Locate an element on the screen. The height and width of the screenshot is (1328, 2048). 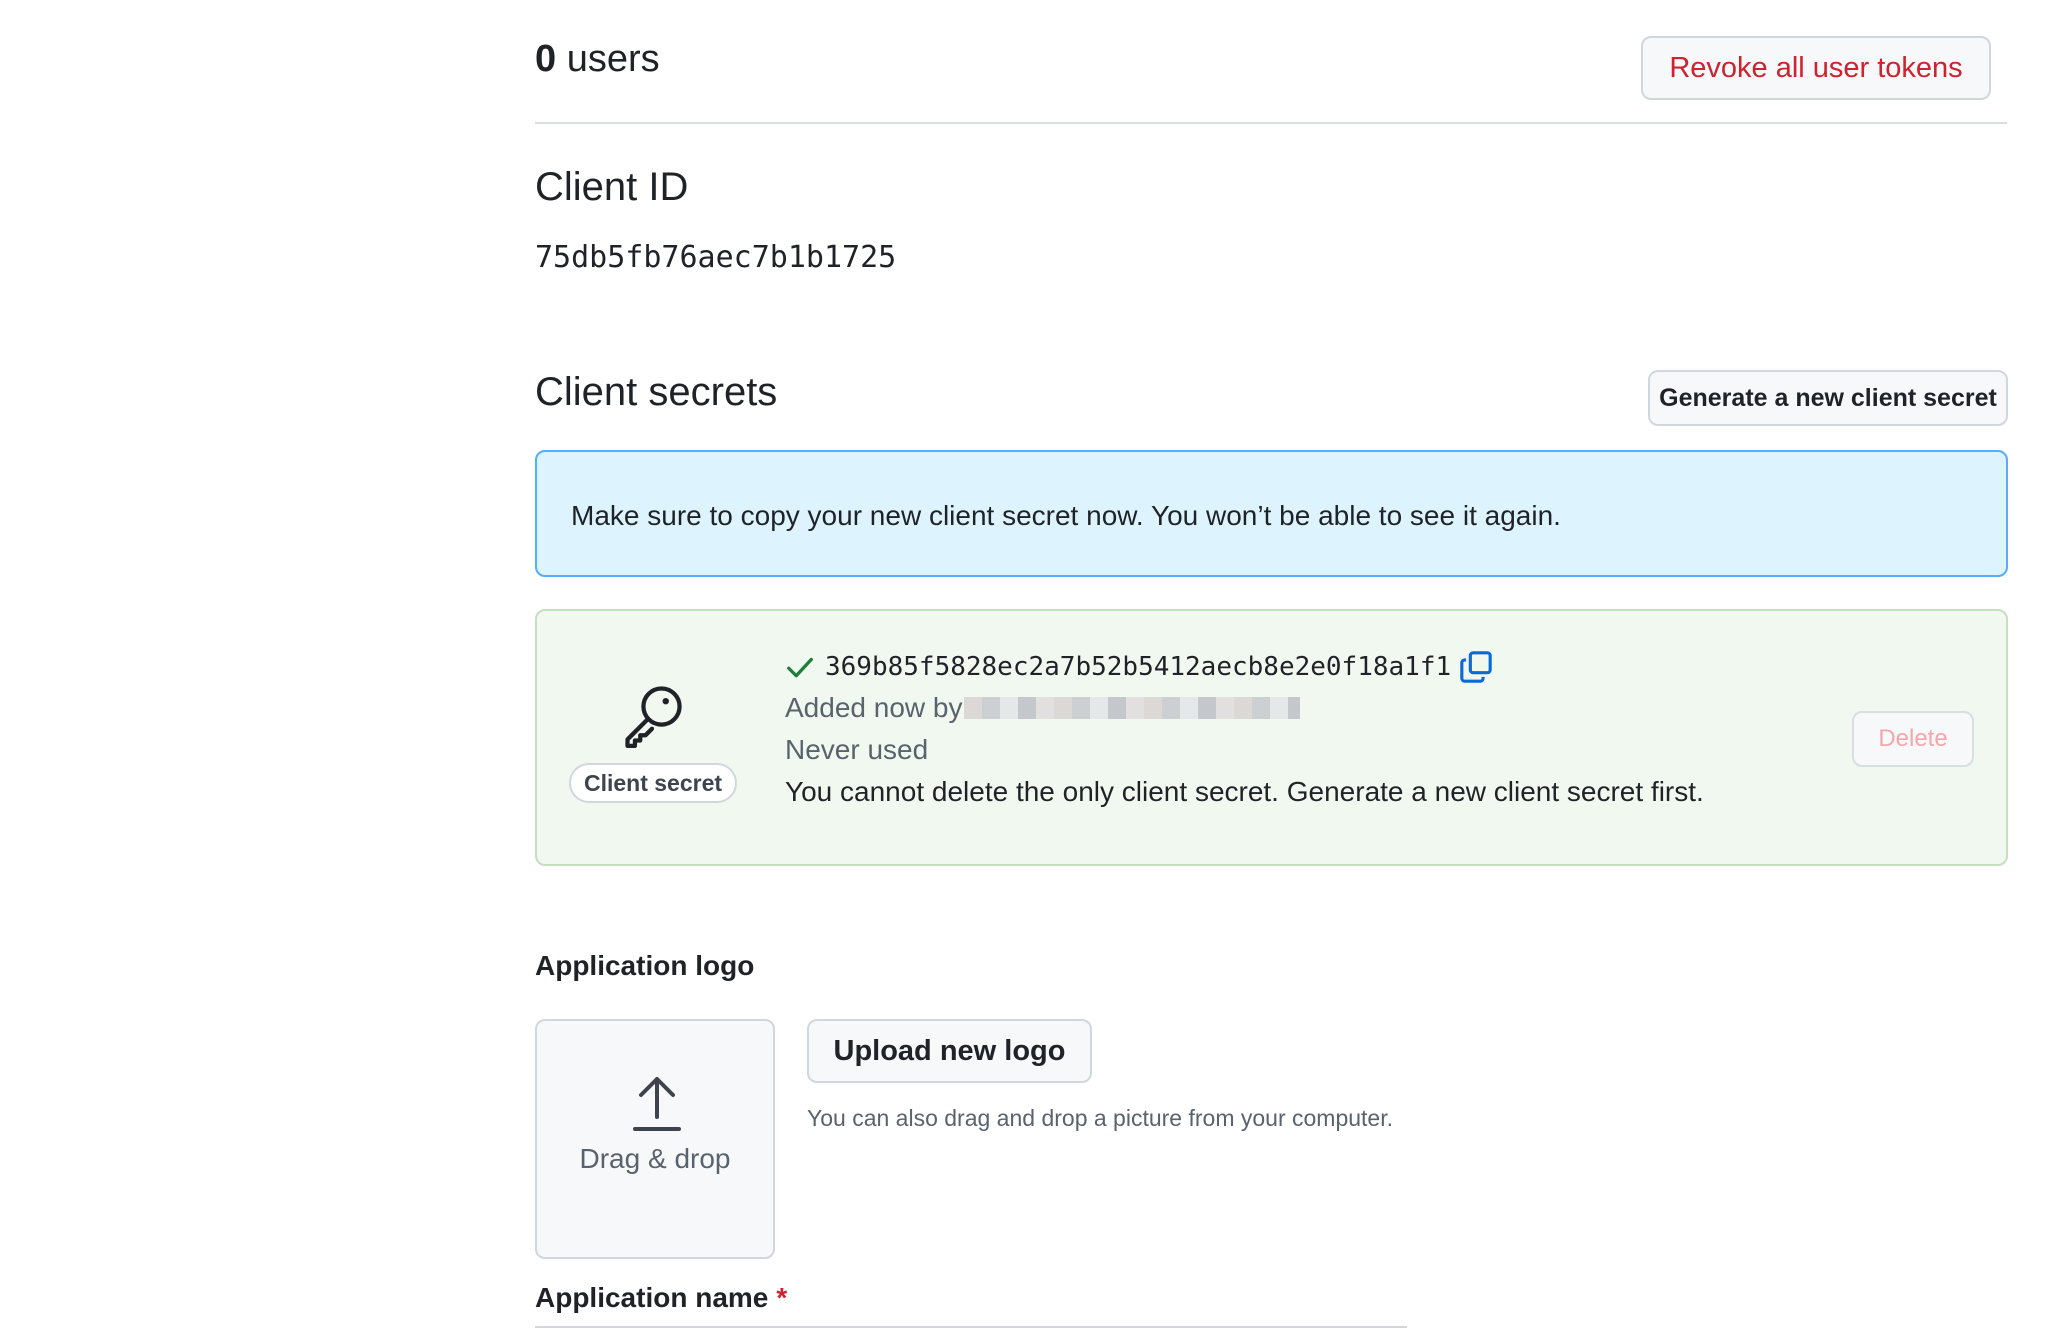
delete-secret-button: Delete is located at coordinates (1913, 739).